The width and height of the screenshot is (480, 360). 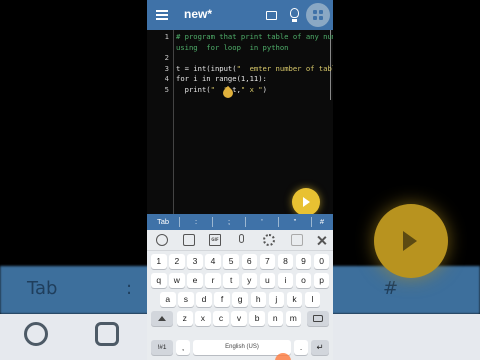 What do you see at coordinates (269, 240) in the screenshot?
I see `gear-icon` at bounding box center [269, 240].